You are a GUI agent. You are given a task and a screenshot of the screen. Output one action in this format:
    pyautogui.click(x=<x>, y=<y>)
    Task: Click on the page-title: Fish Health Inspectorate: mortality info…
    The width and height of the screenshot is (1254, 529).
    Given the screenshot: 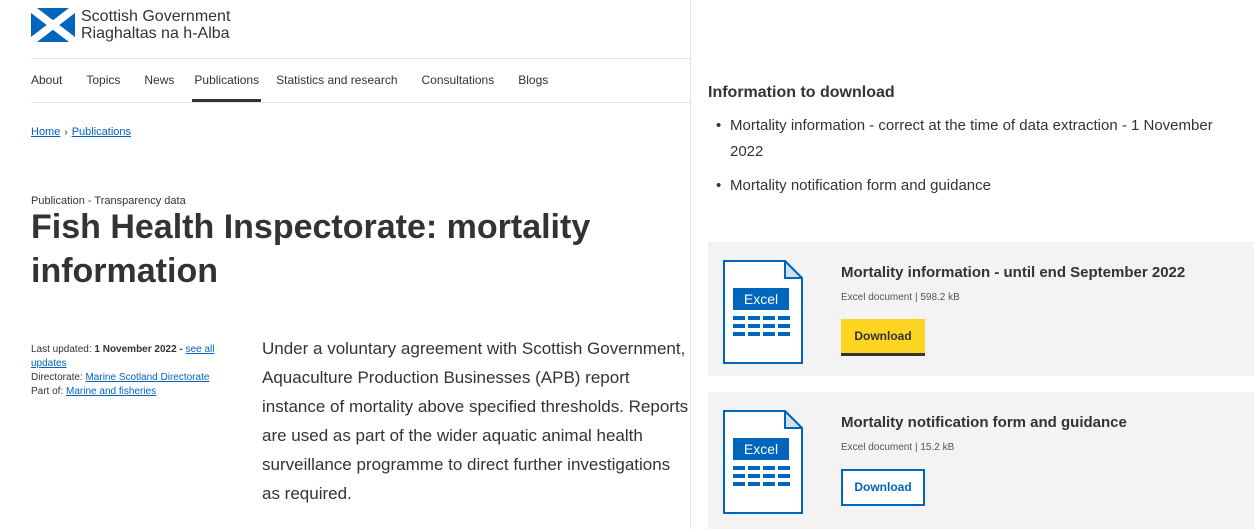 What is the action you would take?
    pyautogui.click(x=311, y=249)
    